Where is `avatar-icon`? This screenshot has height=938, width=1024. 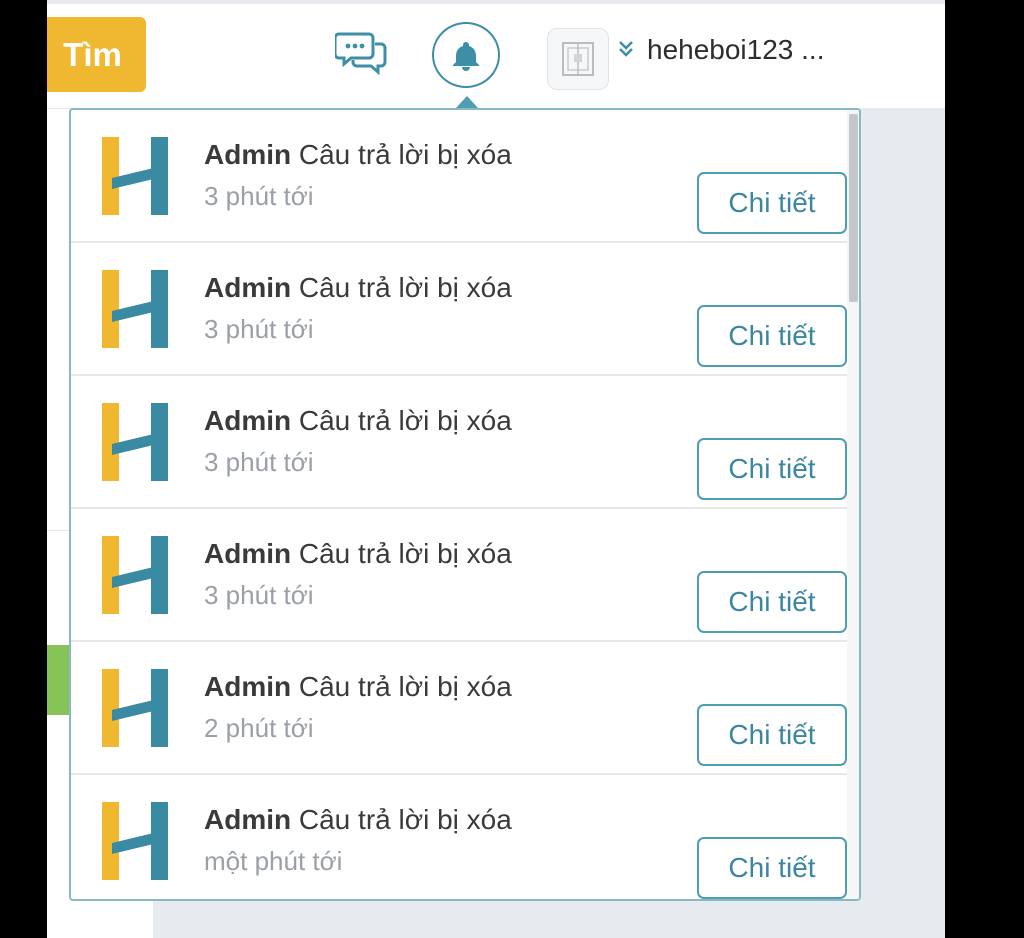 avatar-icon is located at coordinates (578, 59).